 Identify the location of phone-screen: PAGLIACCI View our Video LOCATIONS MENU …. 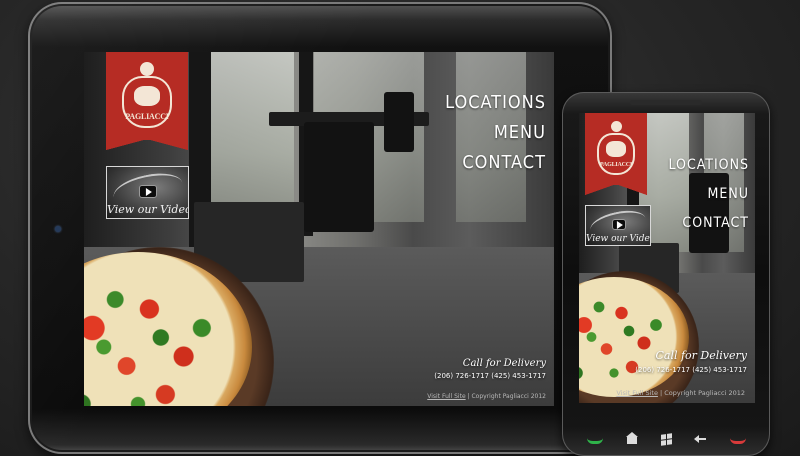
(667, 258).